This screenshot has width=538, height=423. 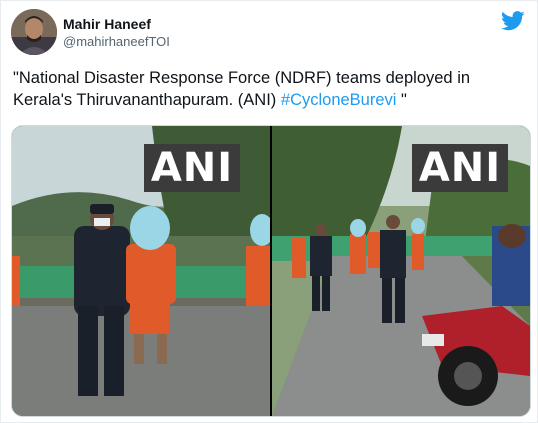 What do you see at coordinates (460, 168) in the screenshot?
I see `ani-watermark-right: ANI` at bounding box center [460, 168].